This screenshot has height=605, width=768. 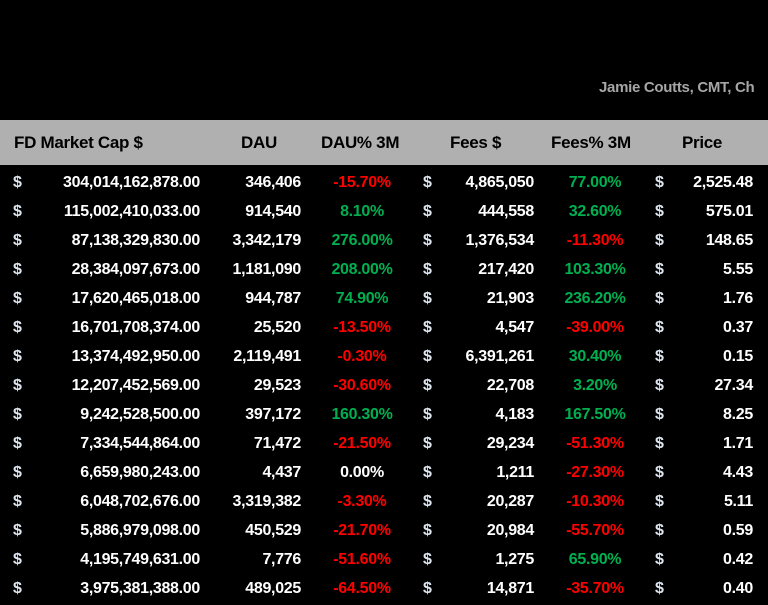 I want to click on cell-fees: 1,211, so click(x=515, y=472).